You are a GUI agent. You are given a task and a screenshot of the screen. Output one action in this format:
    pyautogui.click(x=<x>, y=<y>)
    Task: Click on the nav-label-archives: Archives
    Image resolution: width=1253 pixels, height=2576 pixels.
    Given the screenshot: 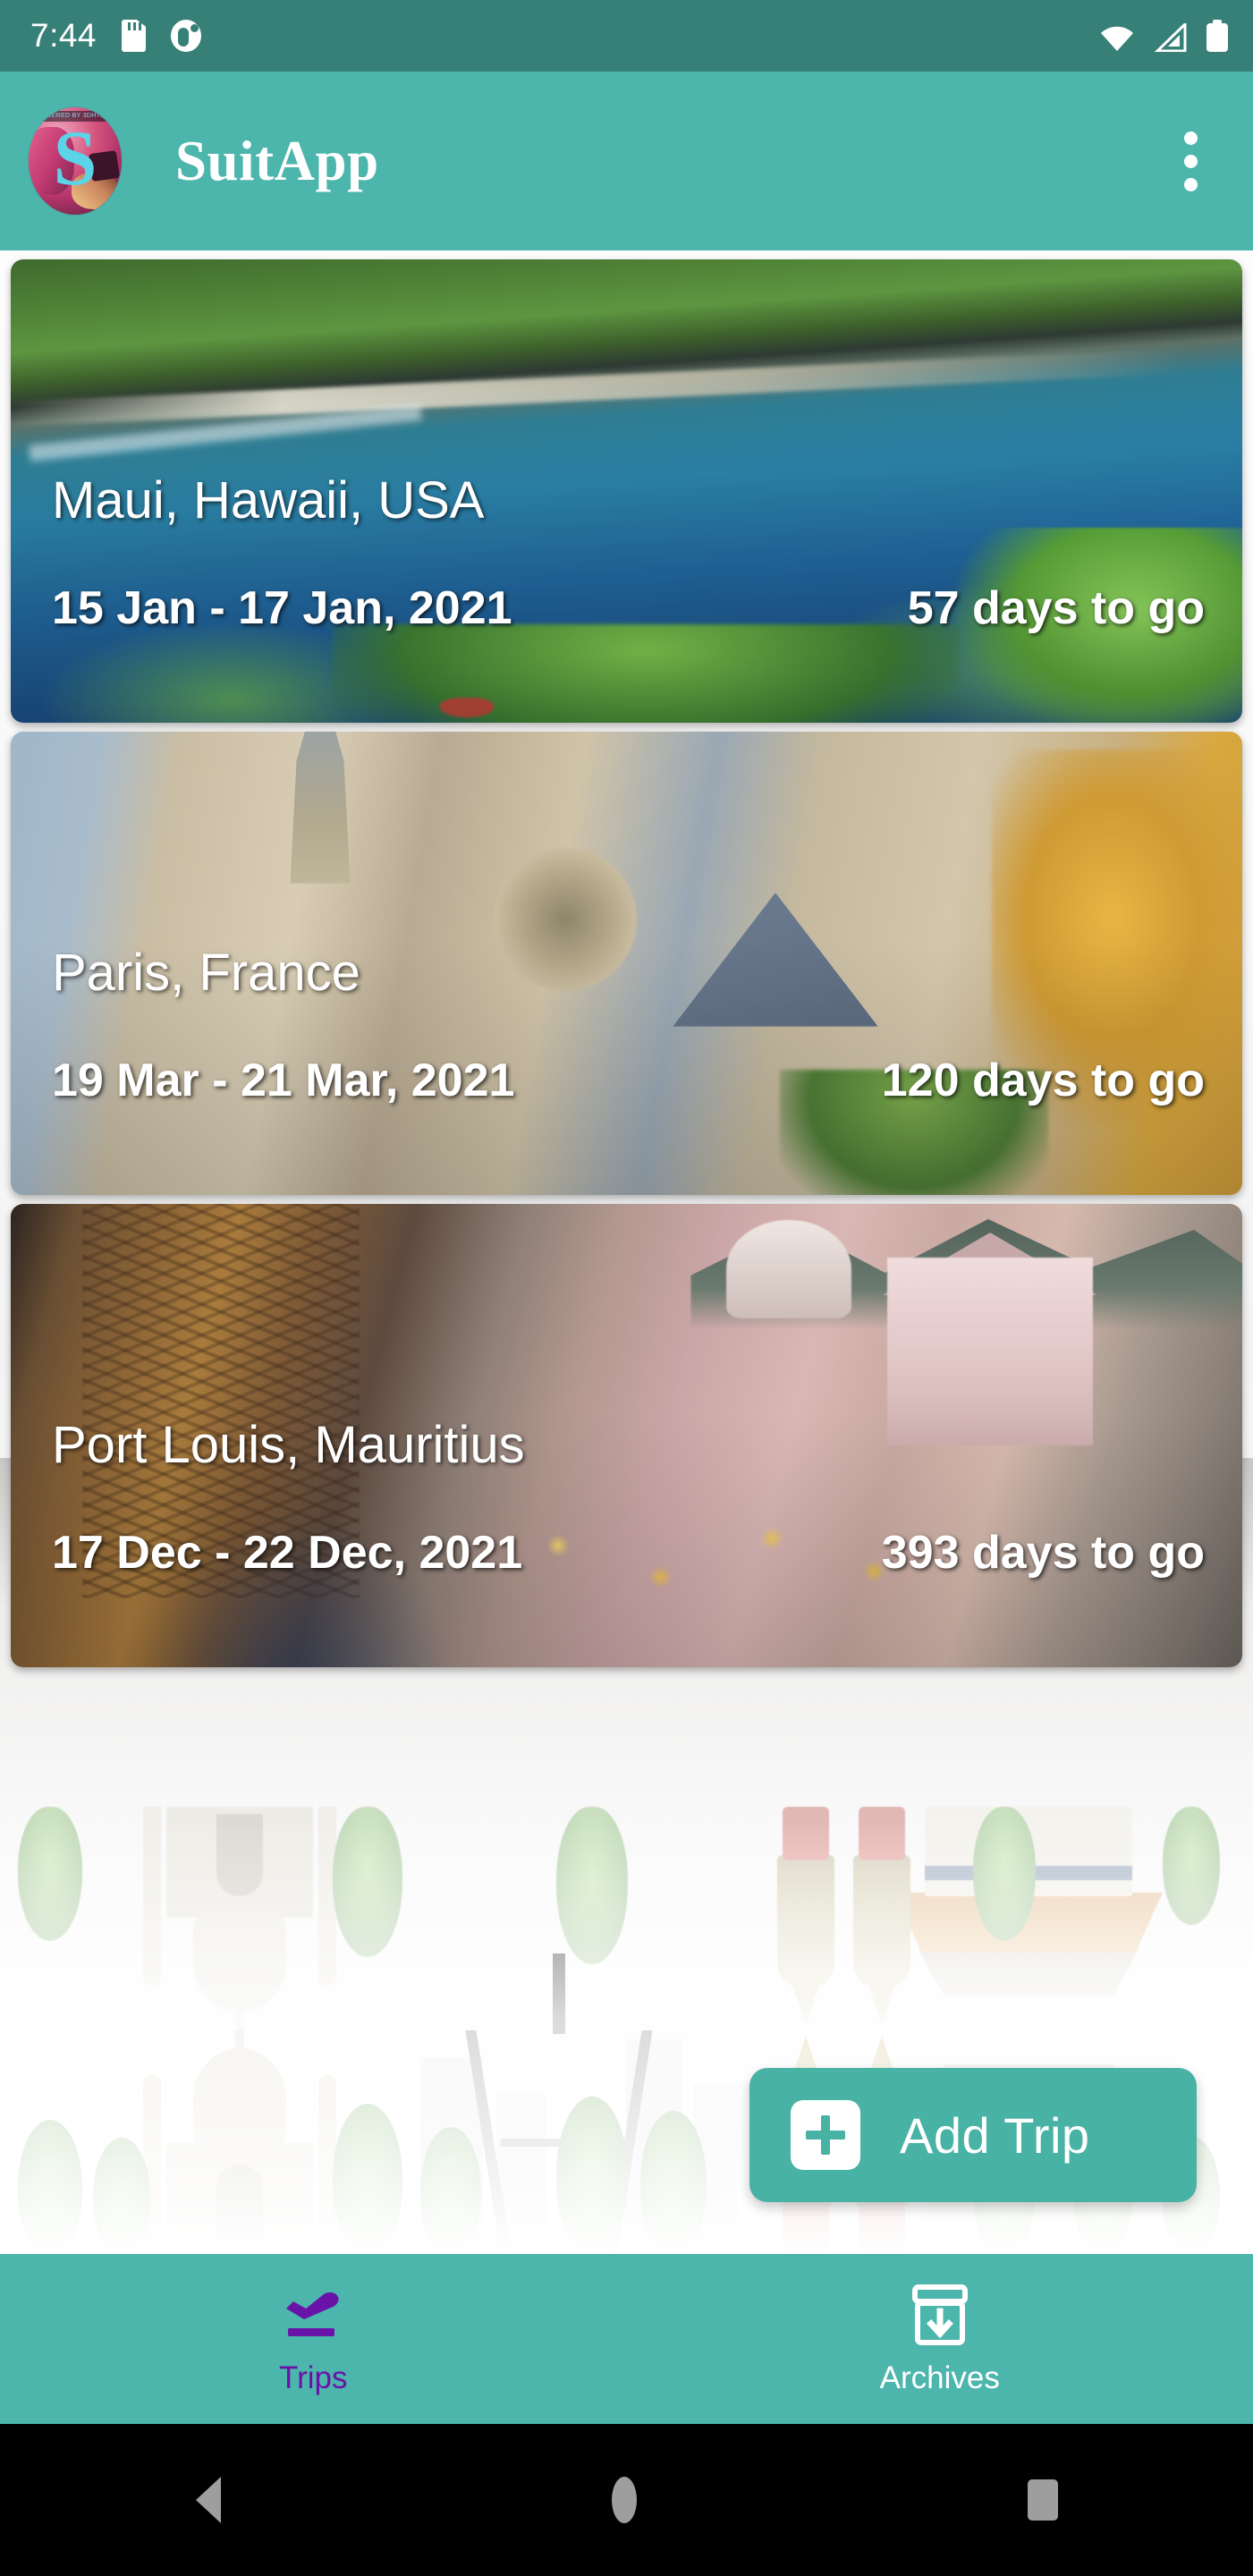 What is the action you would take?
    pyautogui.click(x=939, y=2377)
    